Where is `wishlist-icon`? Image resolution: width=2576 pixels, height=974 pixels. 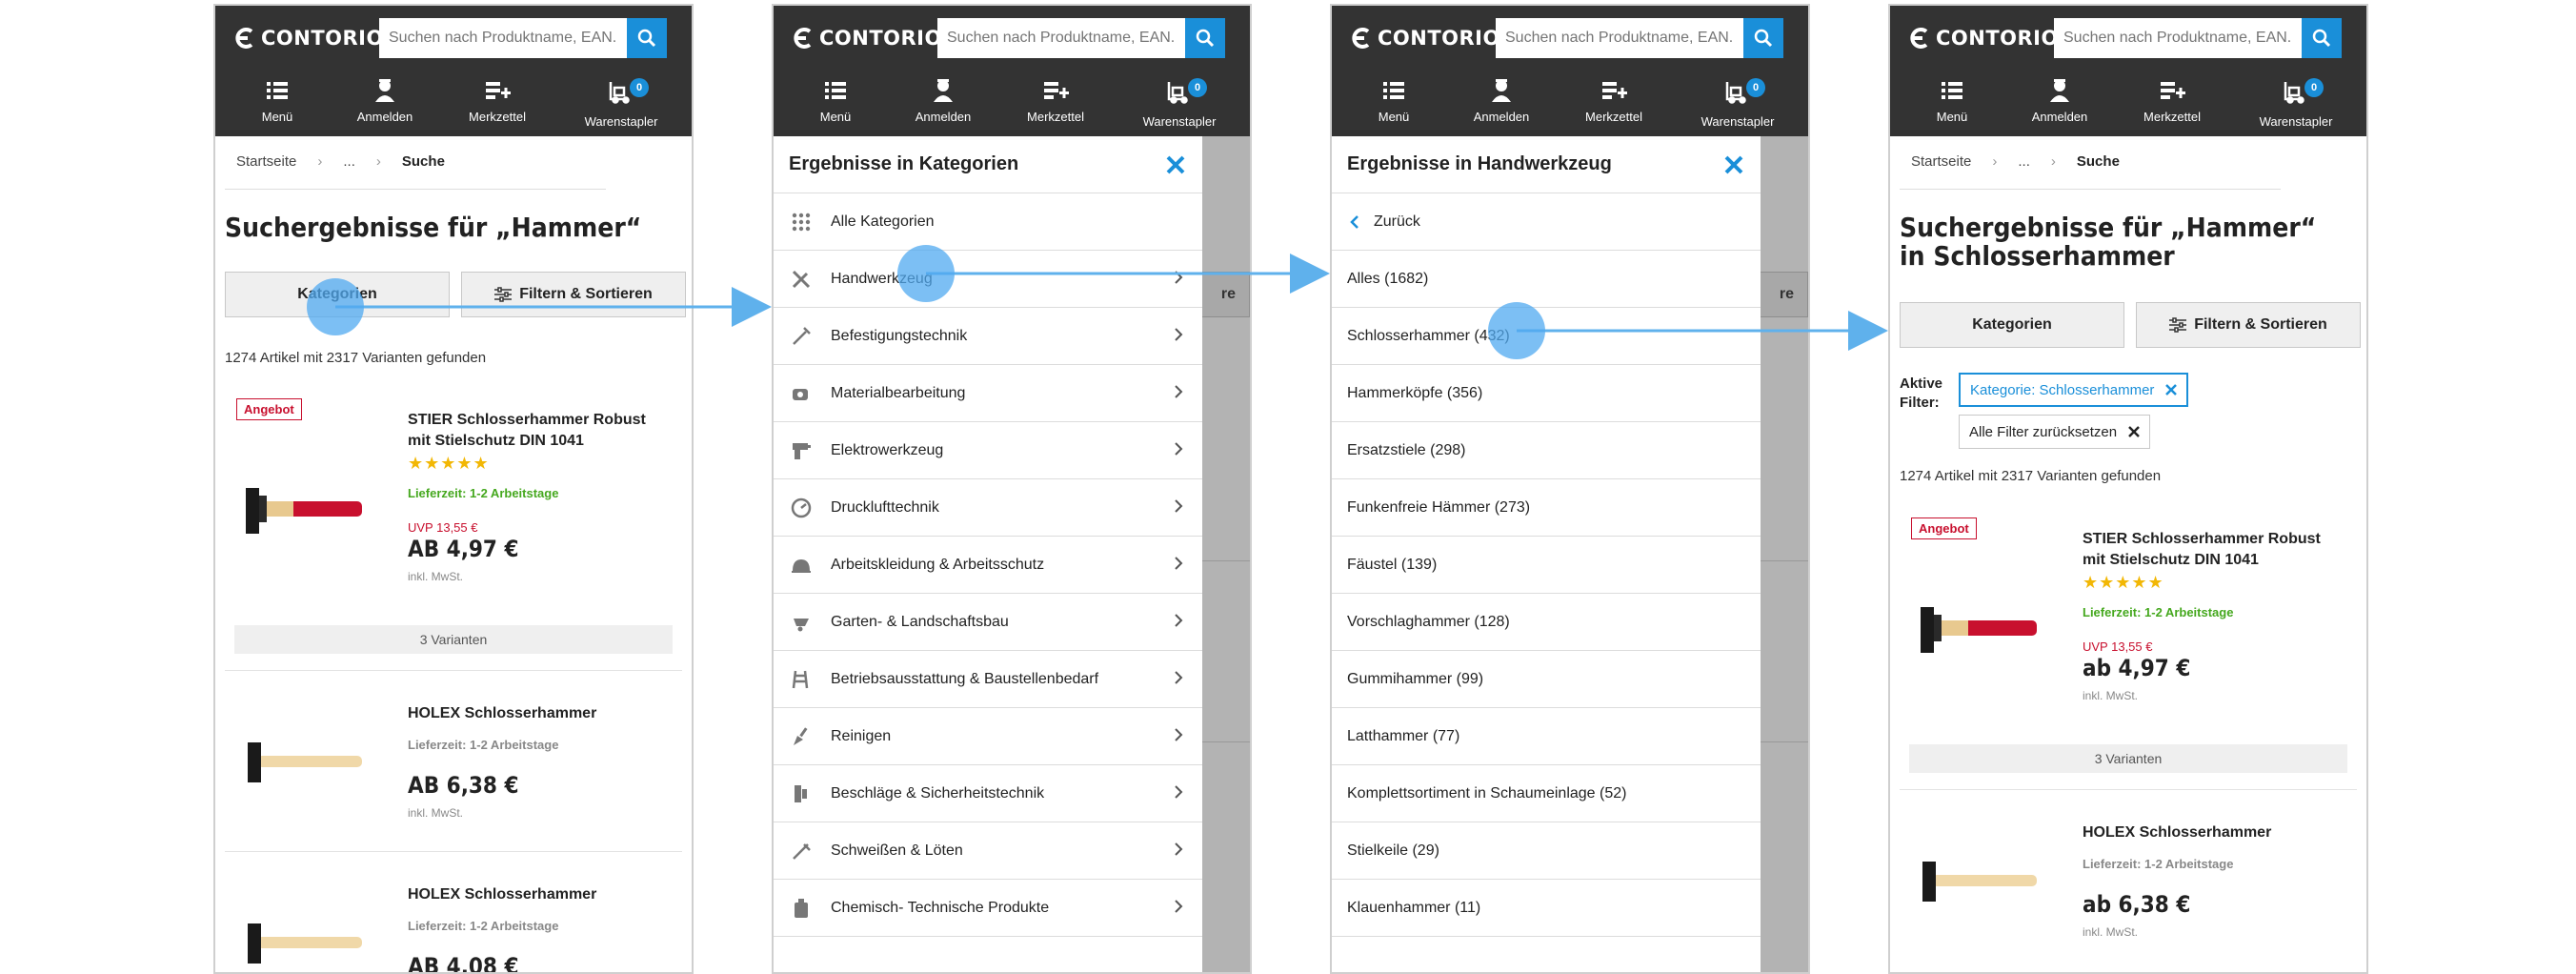
wishlist-icon is located at coordinates (1056, 90).